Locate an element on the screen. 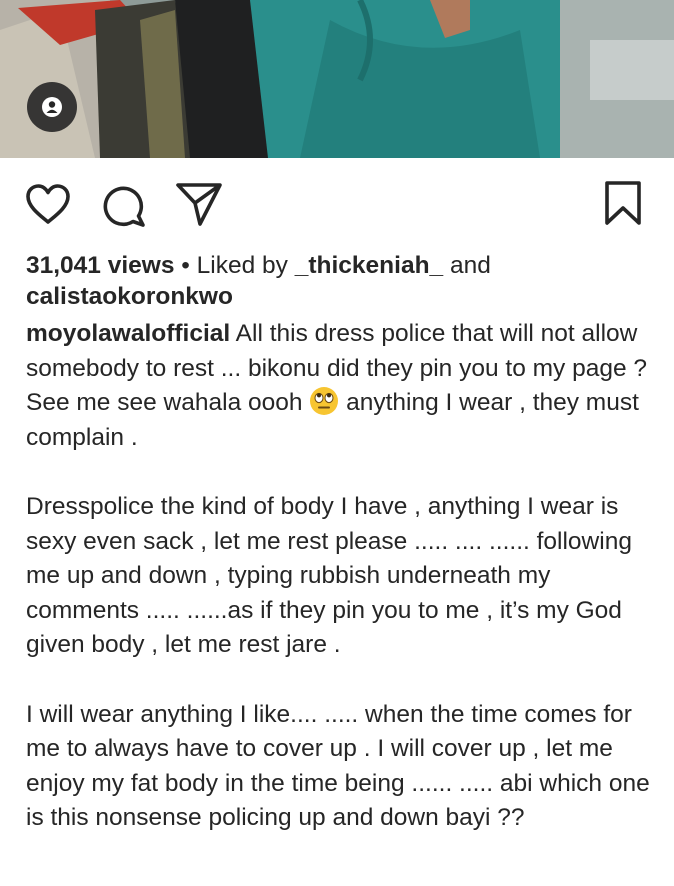 This screenshot has height=886, width=674. post-actions-bar is located at coordinates (337, 204).